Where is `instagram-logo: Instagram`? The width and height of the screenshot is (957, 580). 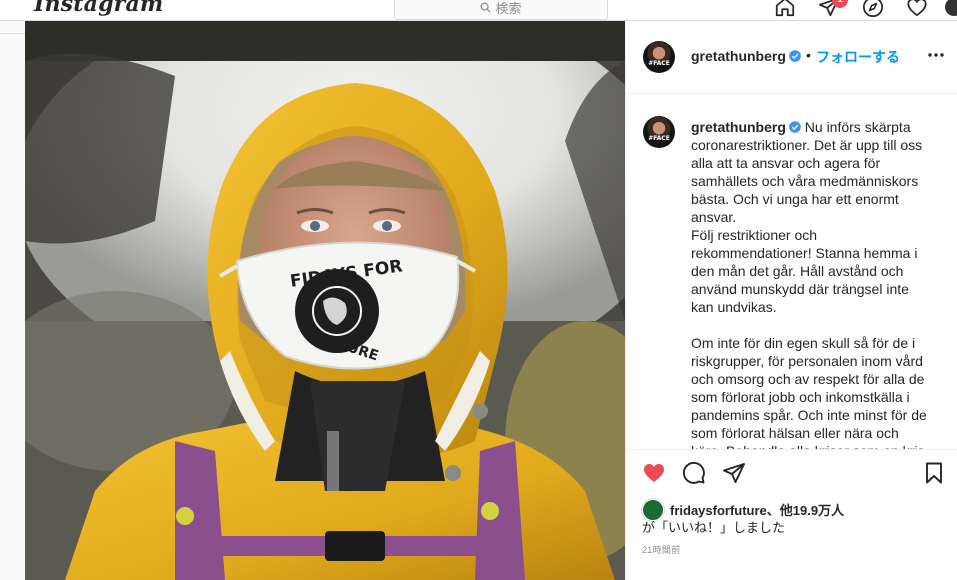 instagram-logo: Instagram is located at coordinates (98, 8).